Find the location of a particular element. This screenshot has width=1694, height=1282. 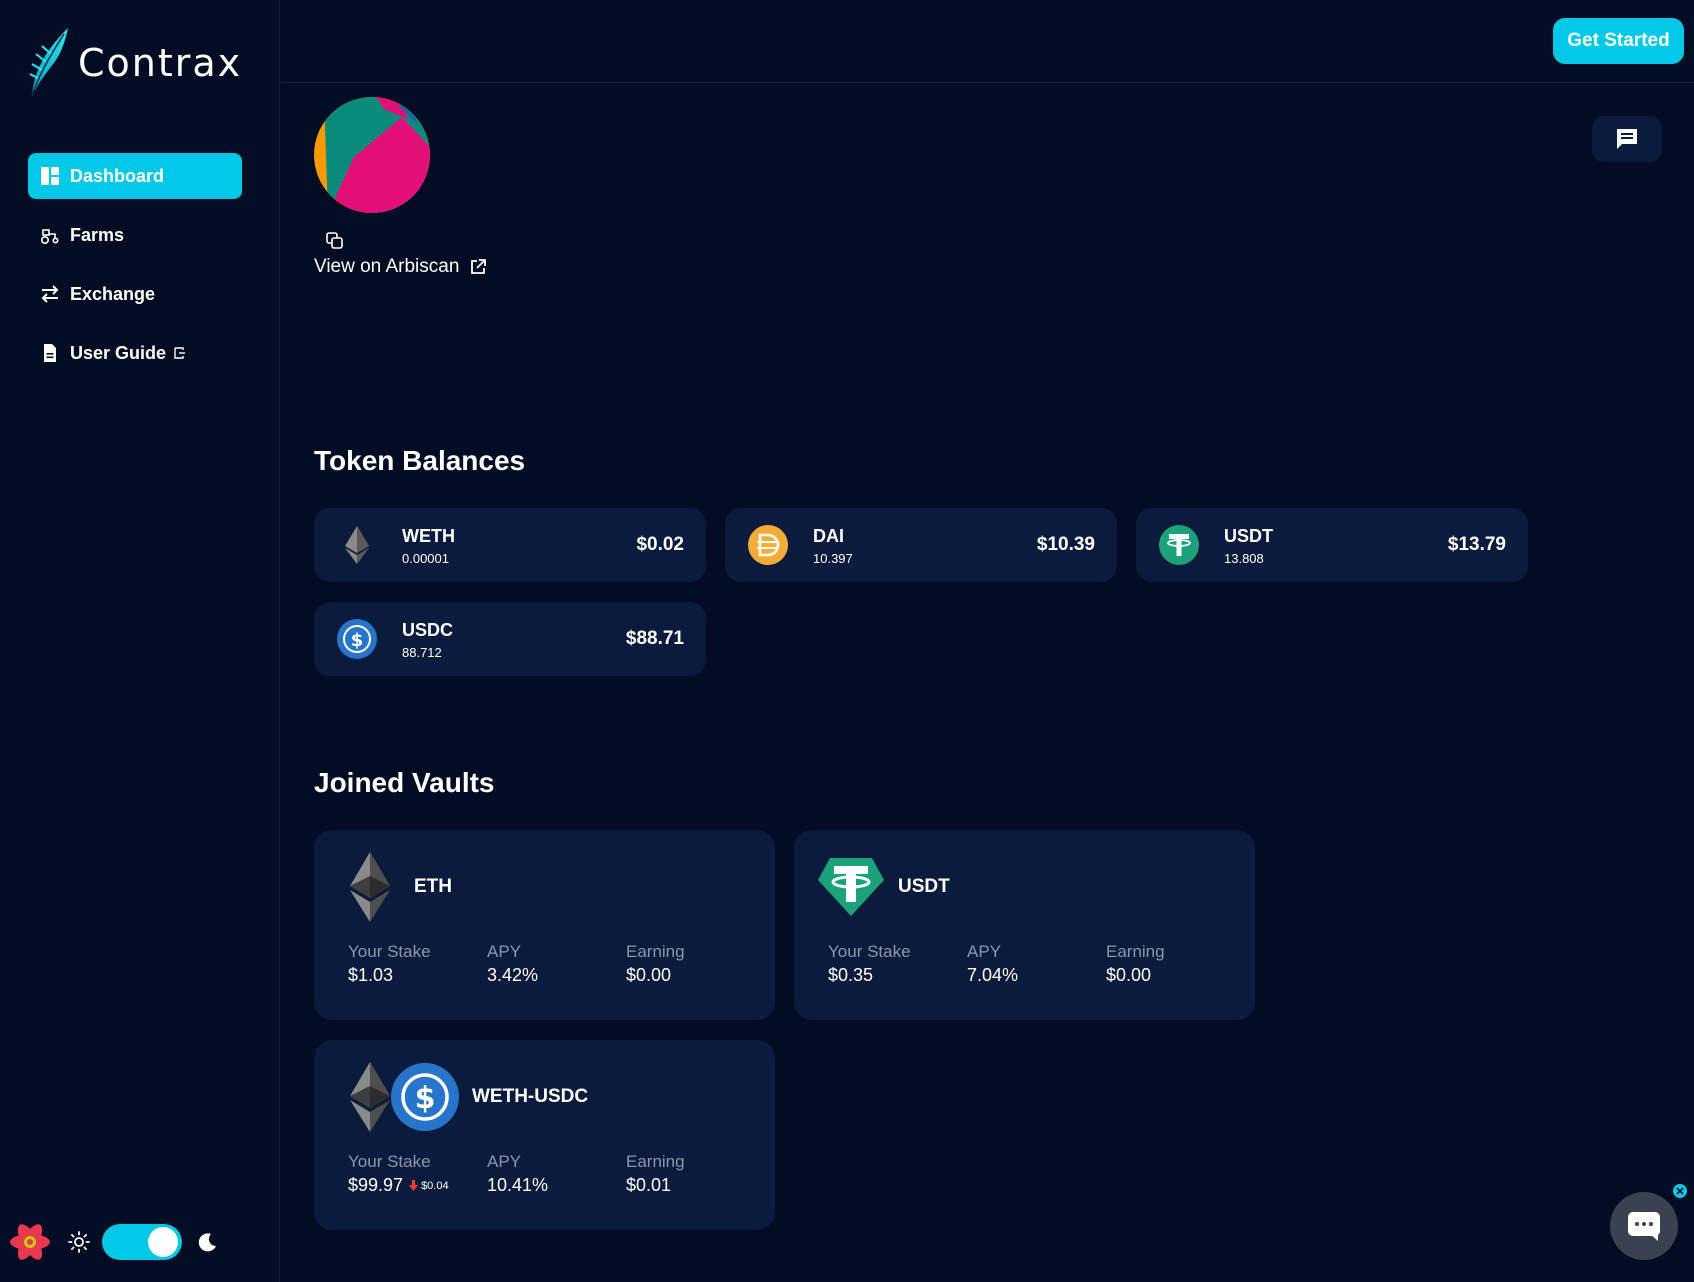

token-info: DAI 10.397 is located at coordinates (925, 545).